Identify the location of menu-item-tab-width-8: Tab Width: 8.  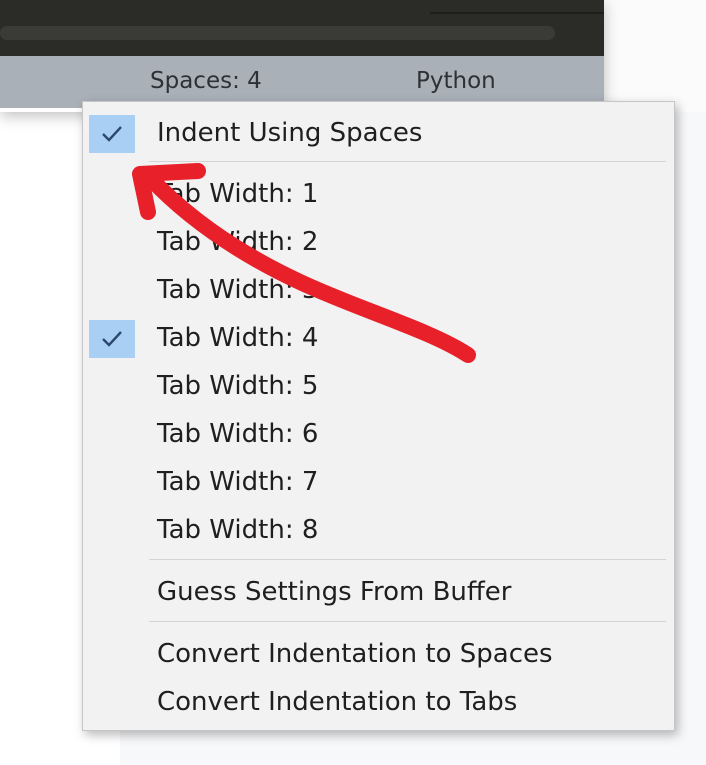
(378, 530).